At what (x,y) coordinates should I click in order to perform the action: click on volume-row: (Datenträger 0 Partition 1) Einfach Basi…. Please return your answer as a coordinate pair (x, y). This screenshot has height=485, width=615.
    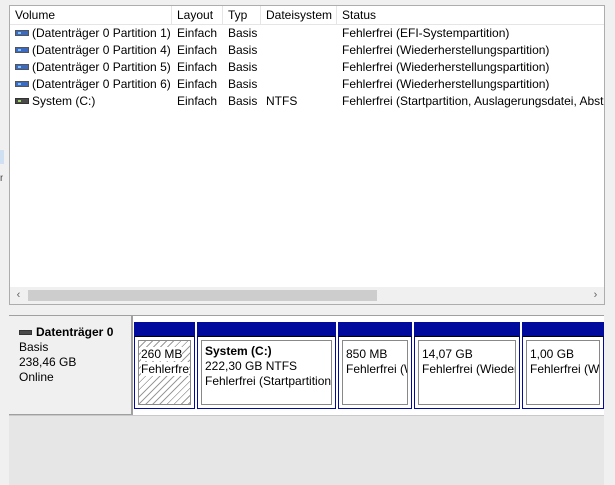
    Looking at the image, I should click on (307, 33).